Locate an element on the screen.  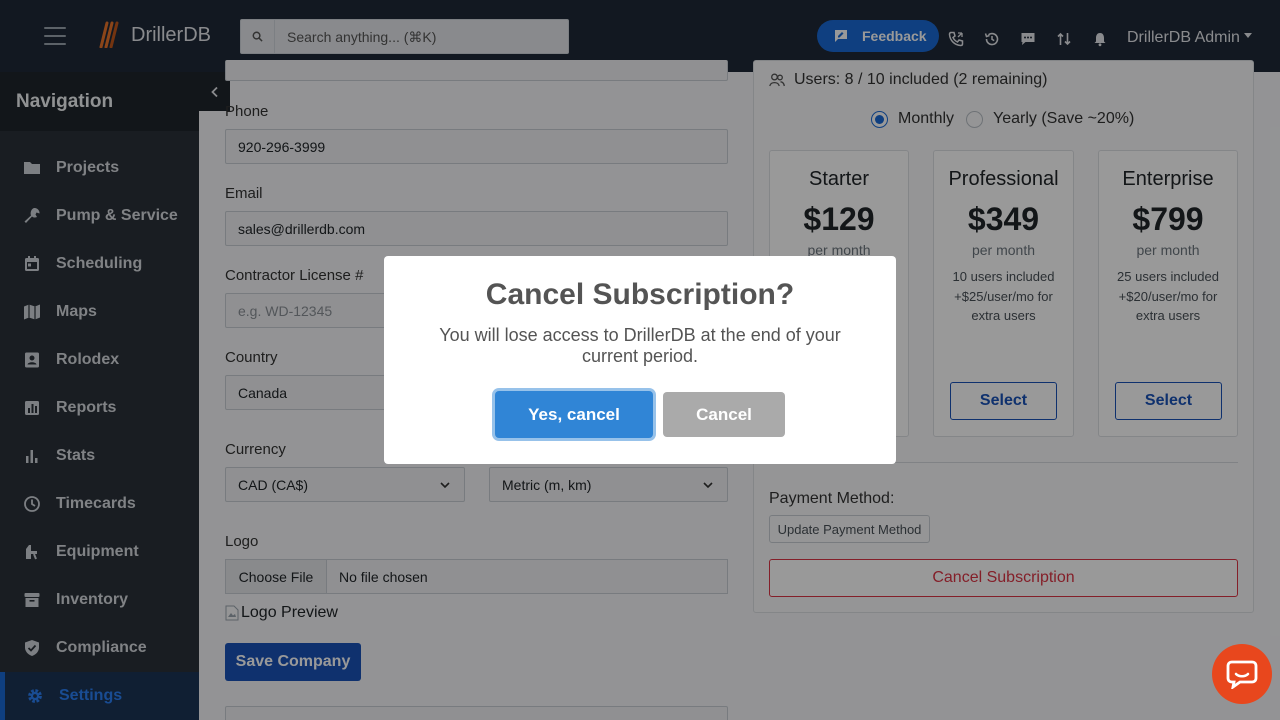
dialog-actions: Yes, cancel Cancel is located at coordinates (640, 414).